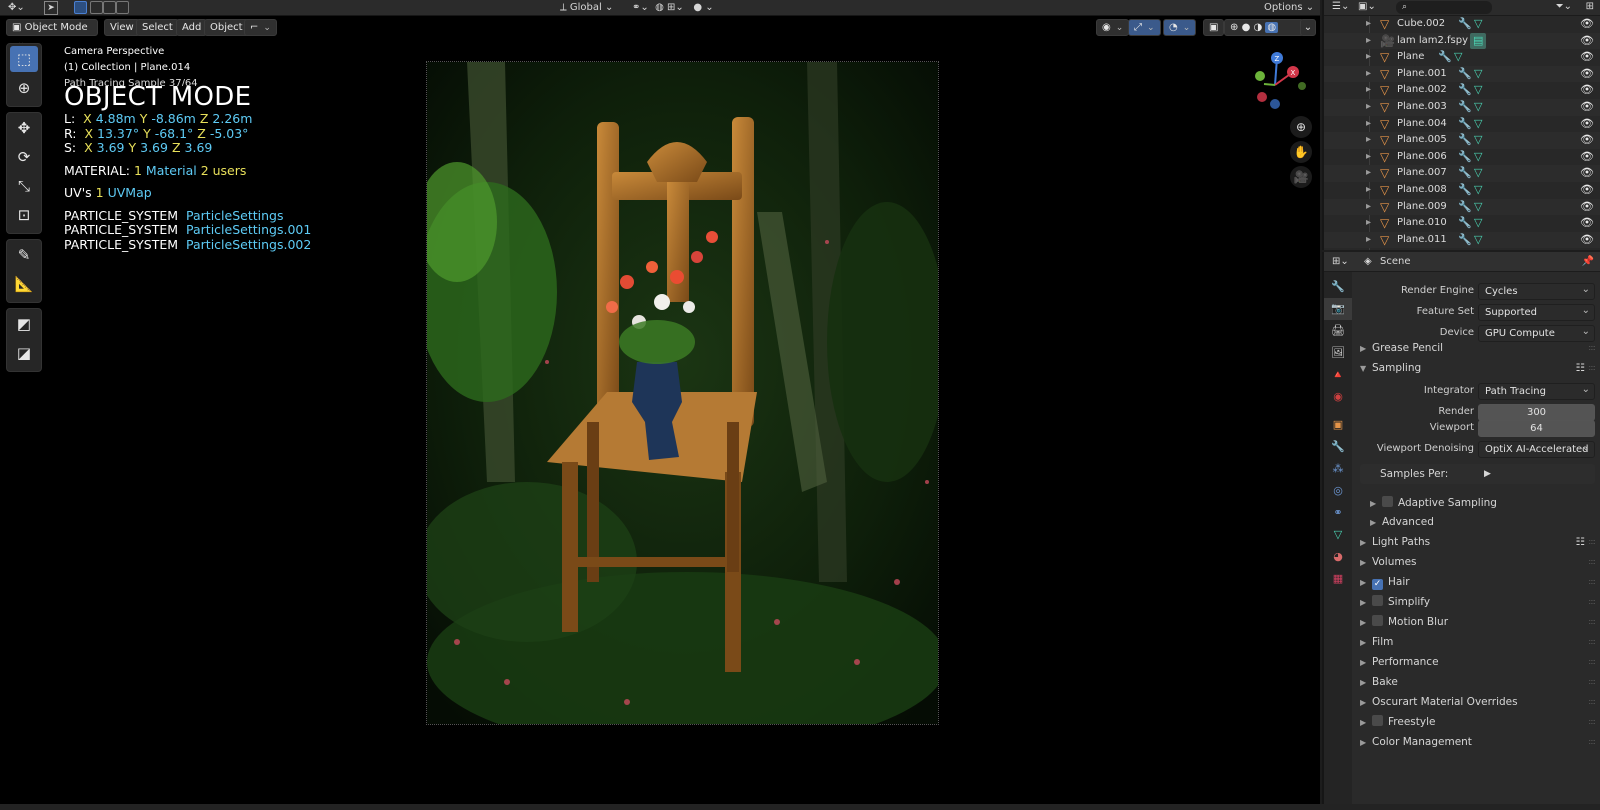  Describe the element at coordinates (1478, 602) in the screenshot. I see `simplify-panel: ▶ Simplify::::` at that location.